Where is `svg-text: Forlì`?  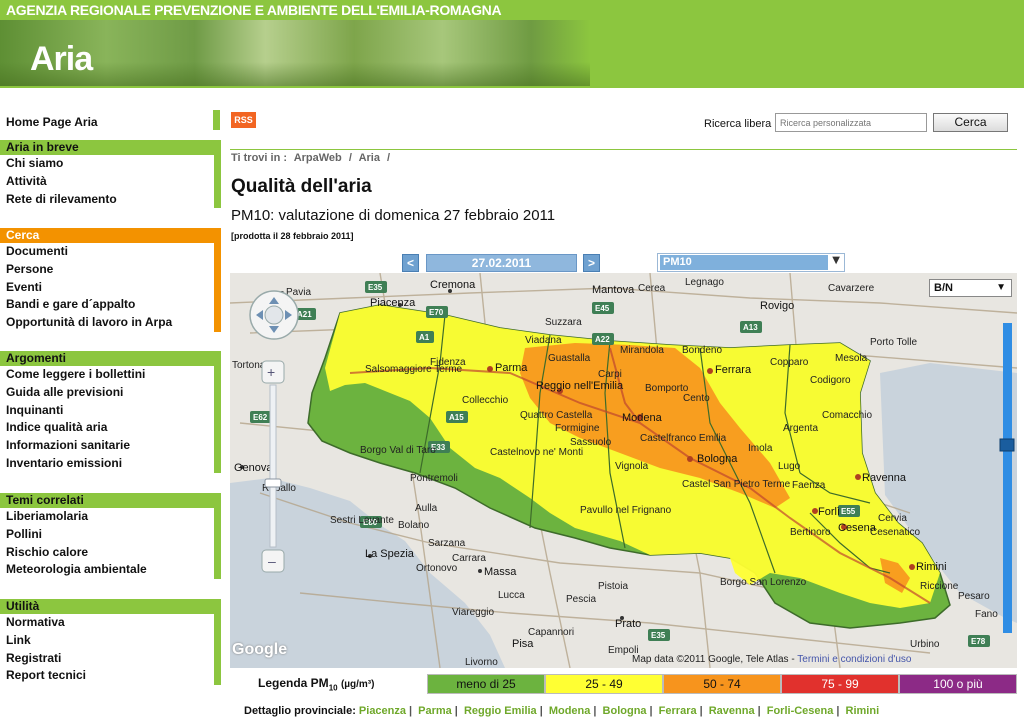
svg-text: Forlì is located at coordinates (829, 512).